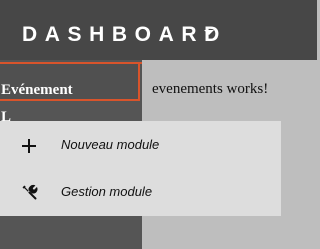  Describe the element at coordinates (30, 192) in the screenshot. I see `wrench-icon` at that location.